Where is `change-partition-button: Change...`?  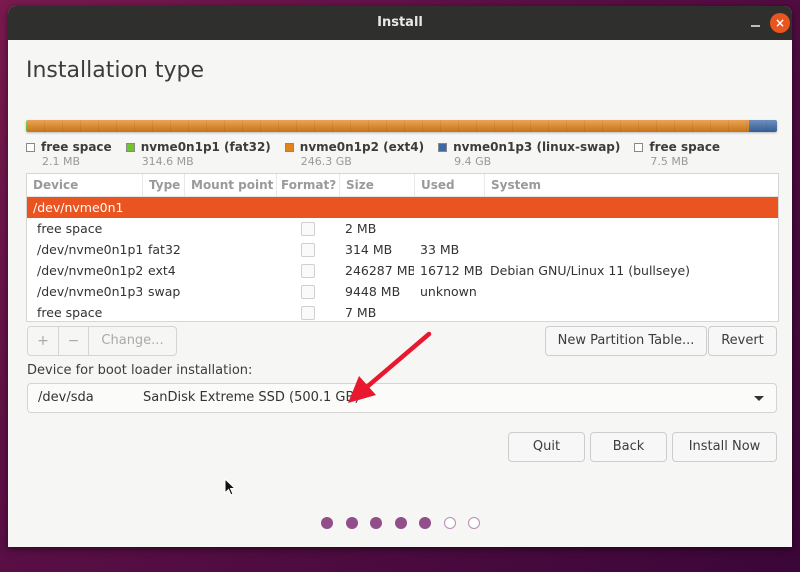 change-partition-button: Change... is located at coordinates (132, 341).